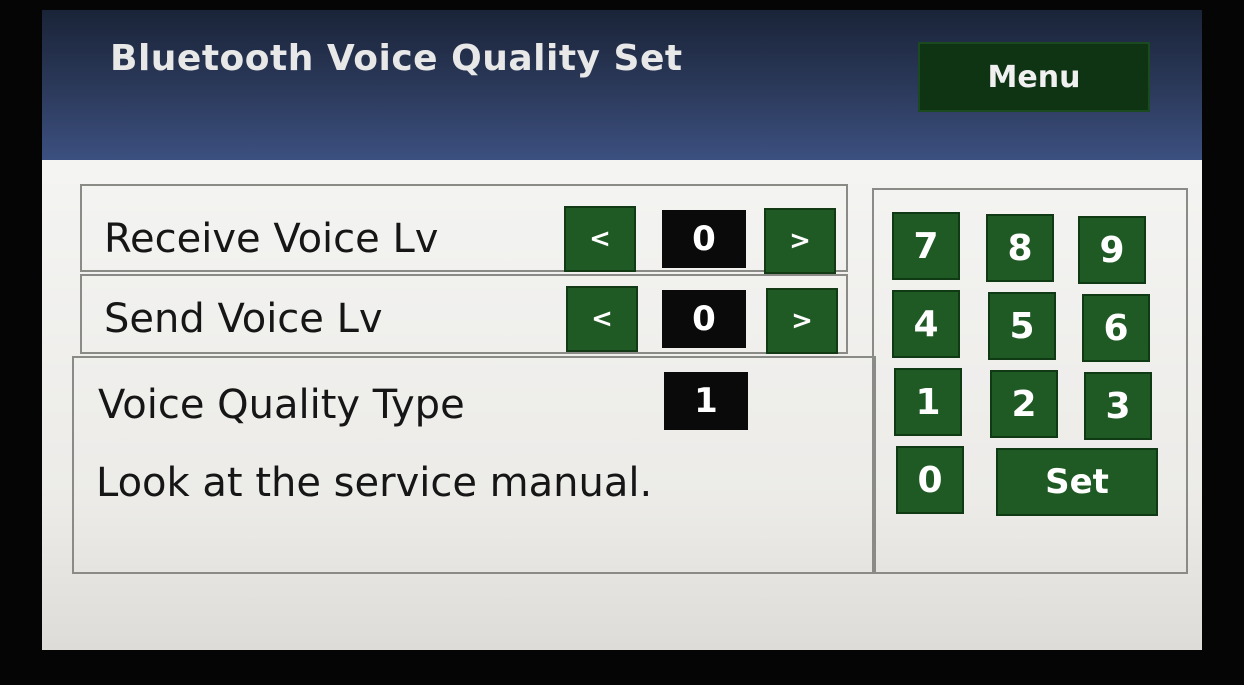  What do you see at coordinates (926, 324) in the screenshot?
I see `key-4: 4` at bounding box center [926, 324].